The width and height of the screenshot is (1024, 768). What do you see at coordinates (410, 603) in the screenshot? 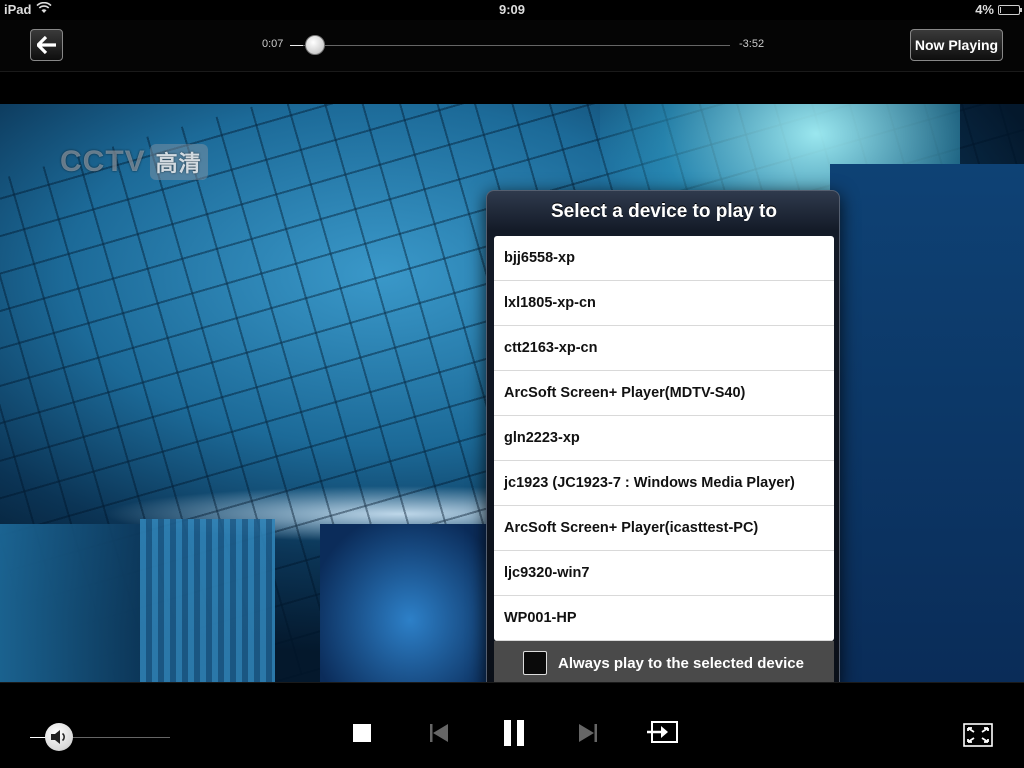
I see `video-stage-right` at bounding box center [410, 603].